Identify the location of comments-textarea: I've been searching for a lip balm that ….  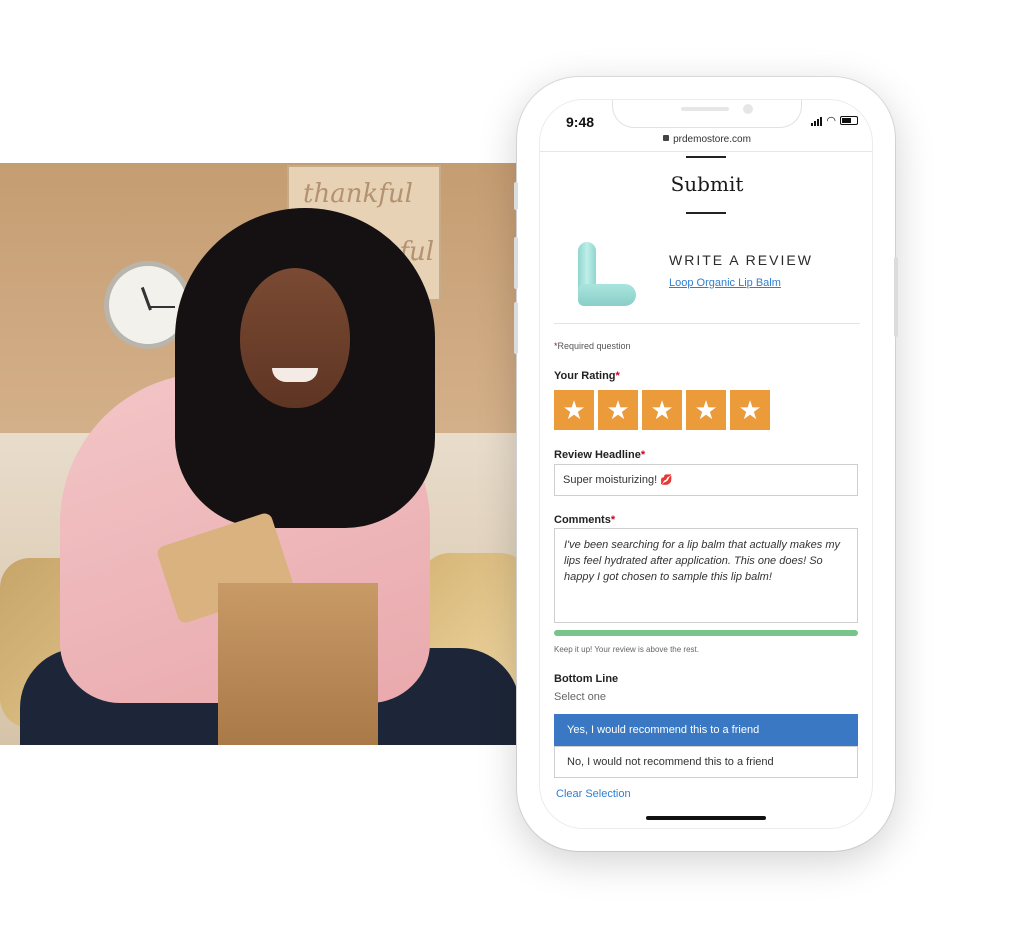
(706, 575).